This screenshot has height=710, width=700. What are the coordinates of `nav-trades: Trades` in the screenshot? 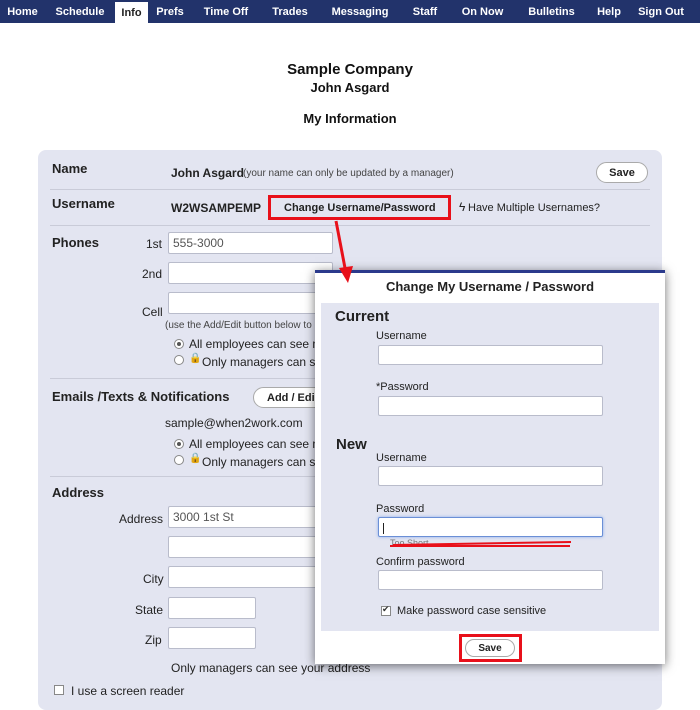 It's located at (290, 11).